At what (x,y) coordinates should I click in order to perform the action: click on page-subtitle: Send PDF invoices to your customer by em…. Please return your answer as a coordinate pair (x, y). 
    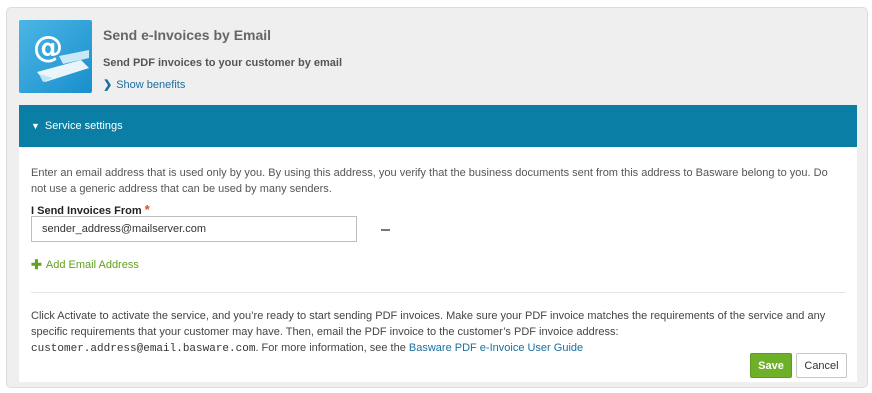
    Looking at the image, I should click on (223, 63).